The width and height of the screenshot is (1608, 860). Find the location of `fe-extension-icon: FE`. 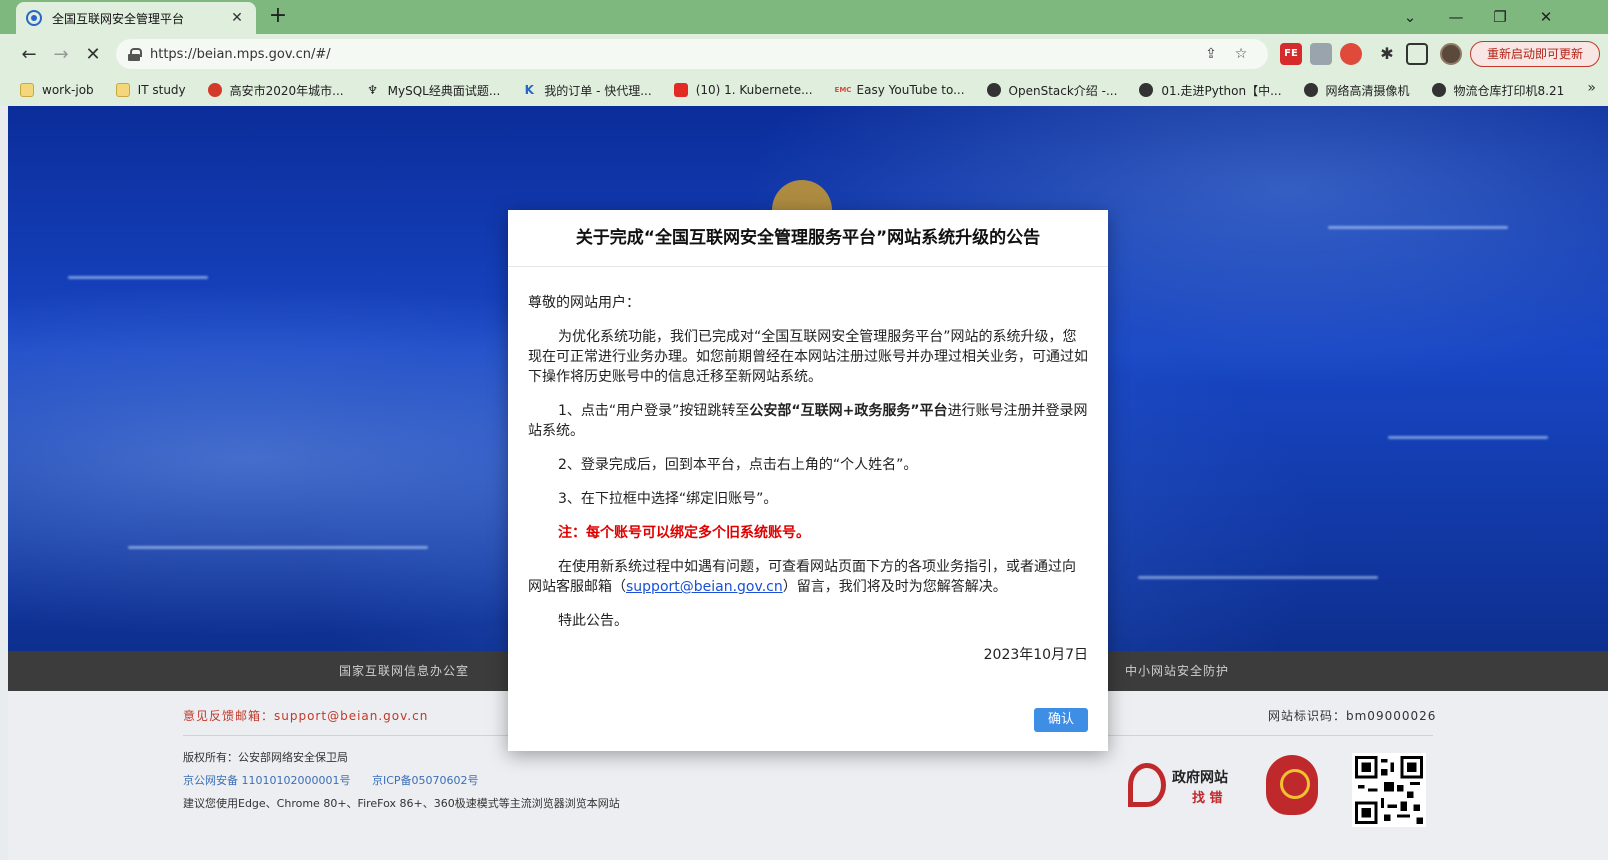

fe-extension-icon: FE is located at coordinates (1291, 54).